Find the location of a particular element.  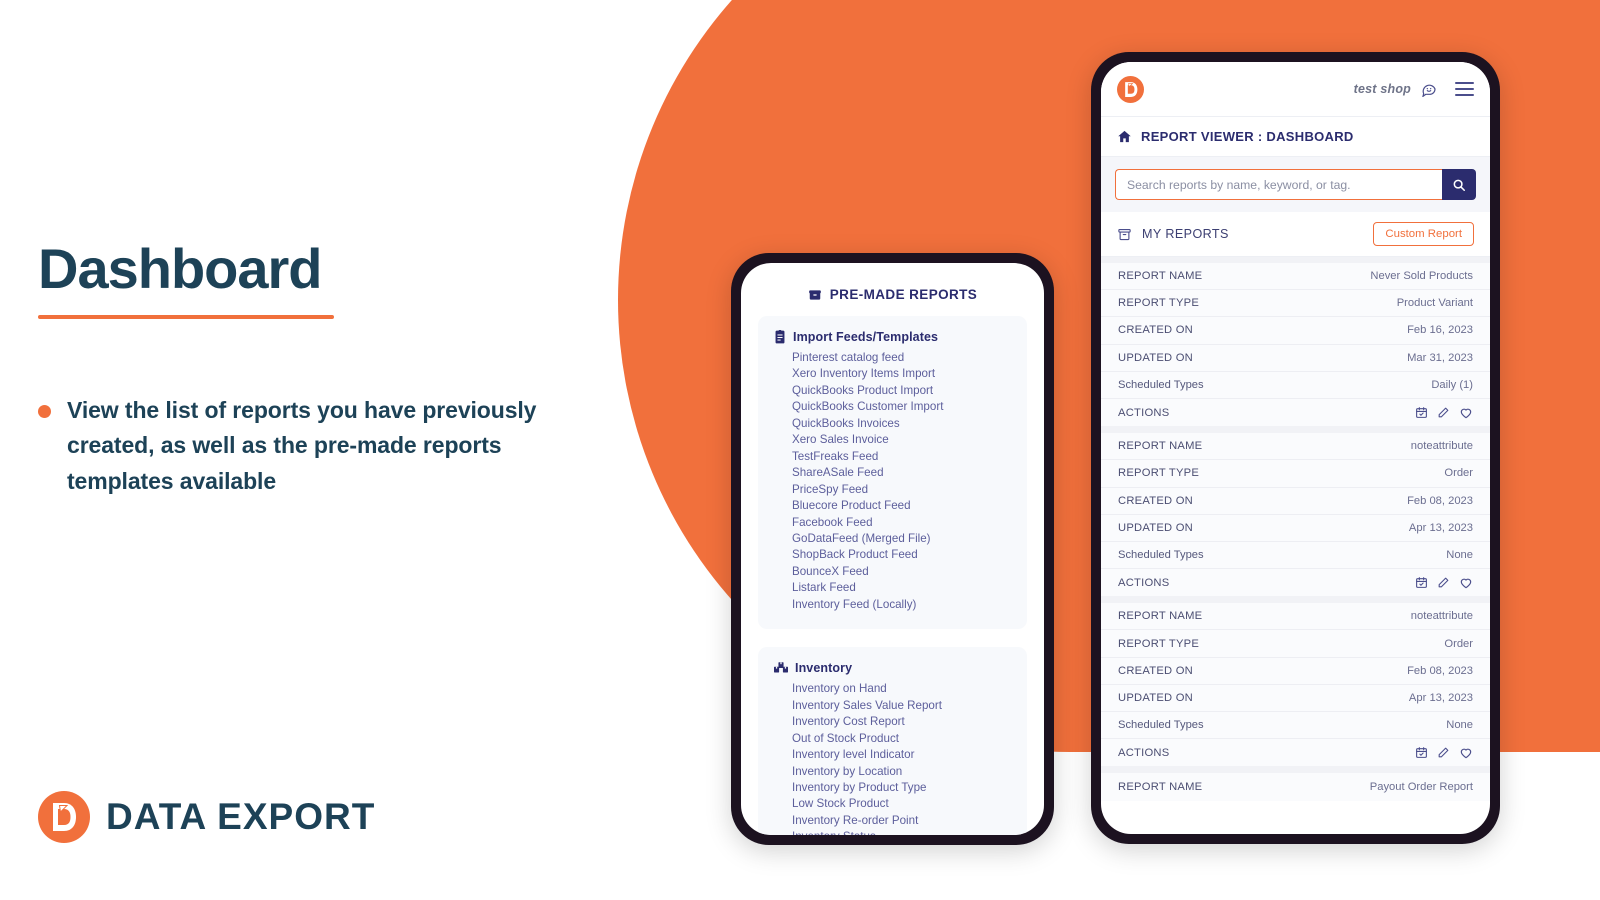

row-value: Daily (1) is located at coordinates (1452, 384).